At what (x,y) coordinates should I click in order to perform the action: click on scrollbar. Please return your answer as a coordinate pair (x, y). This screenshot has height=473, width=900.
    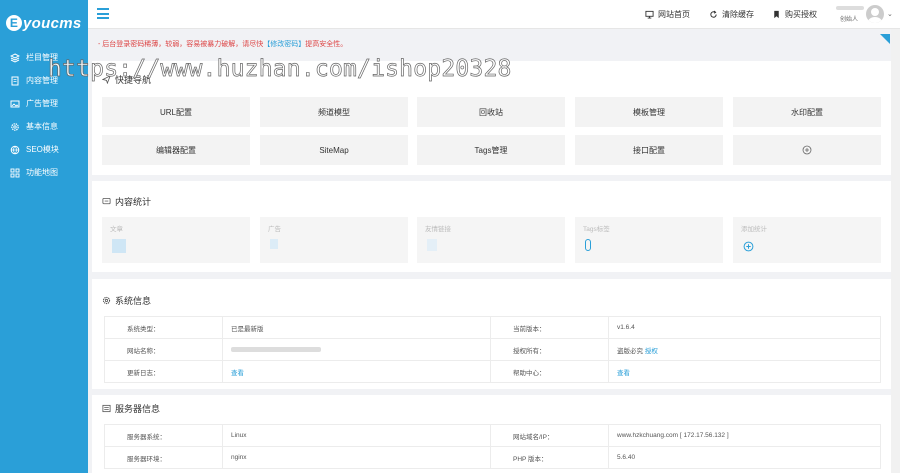
    Looking at the image, I should click on (895, 251).